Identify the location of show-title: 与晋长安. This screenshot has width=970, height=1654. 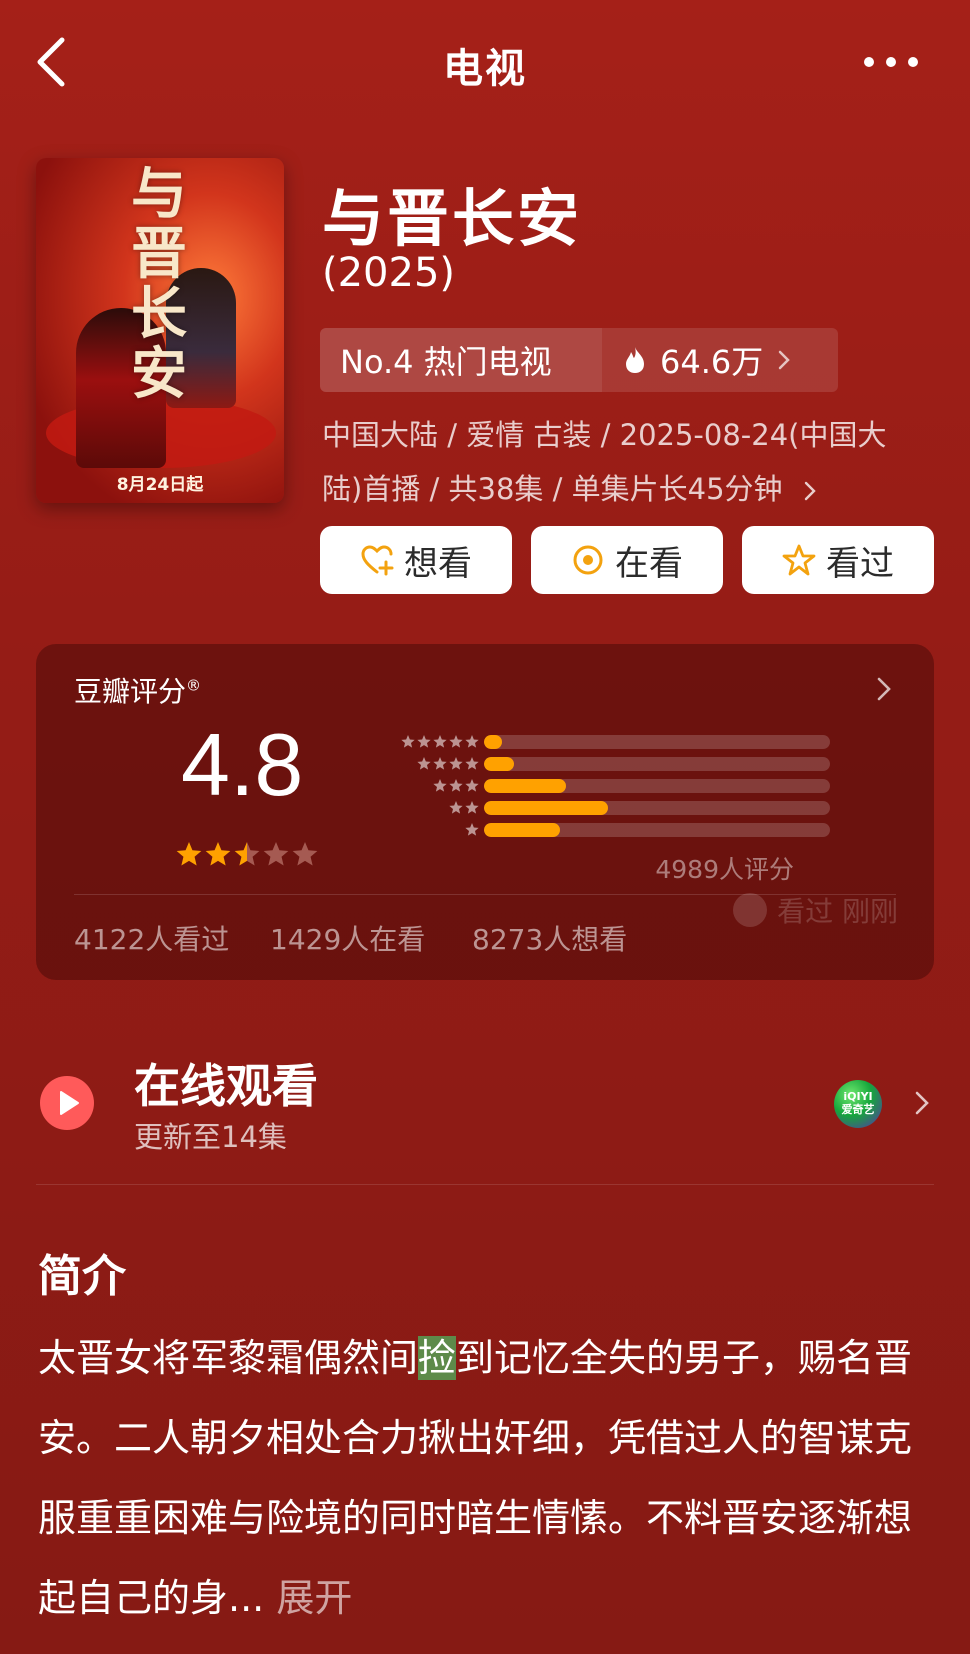
(452, 218).